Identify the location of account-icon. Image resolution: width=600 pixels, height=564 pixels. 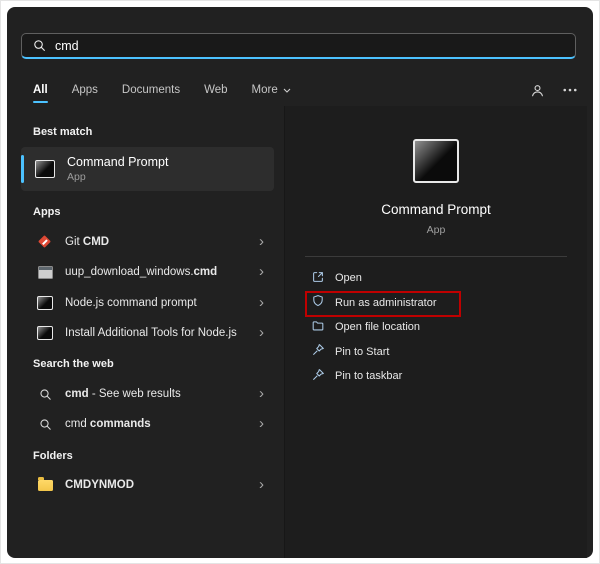
(537, 90).